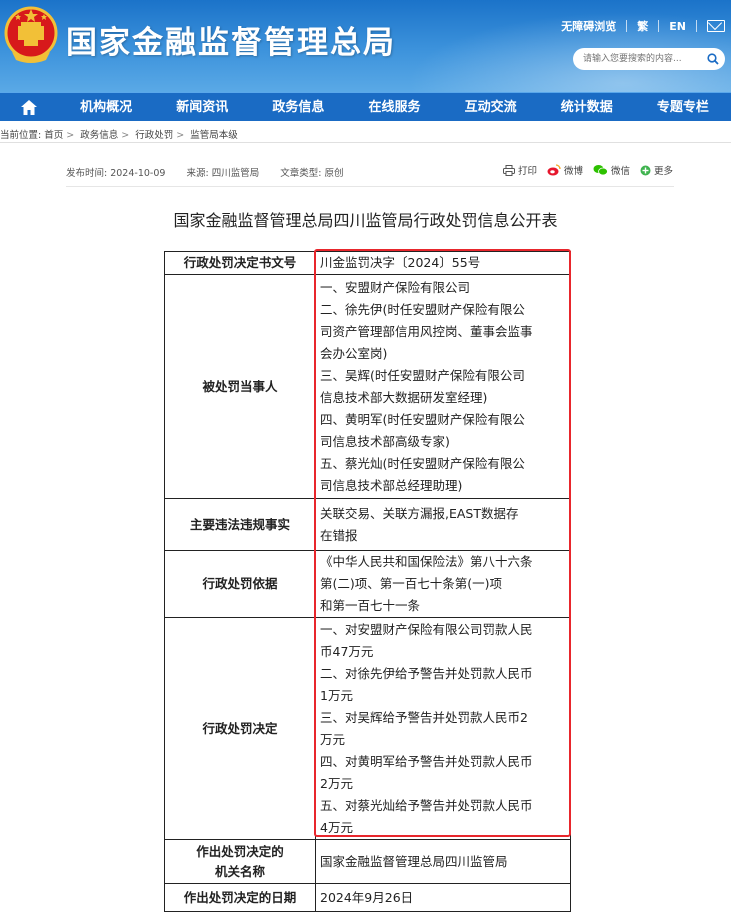 The width and height of the screenshot is (731, 920). I want to click on table-row: 作出处罚决定的日期 2024年9月26日, so click(367, 897).